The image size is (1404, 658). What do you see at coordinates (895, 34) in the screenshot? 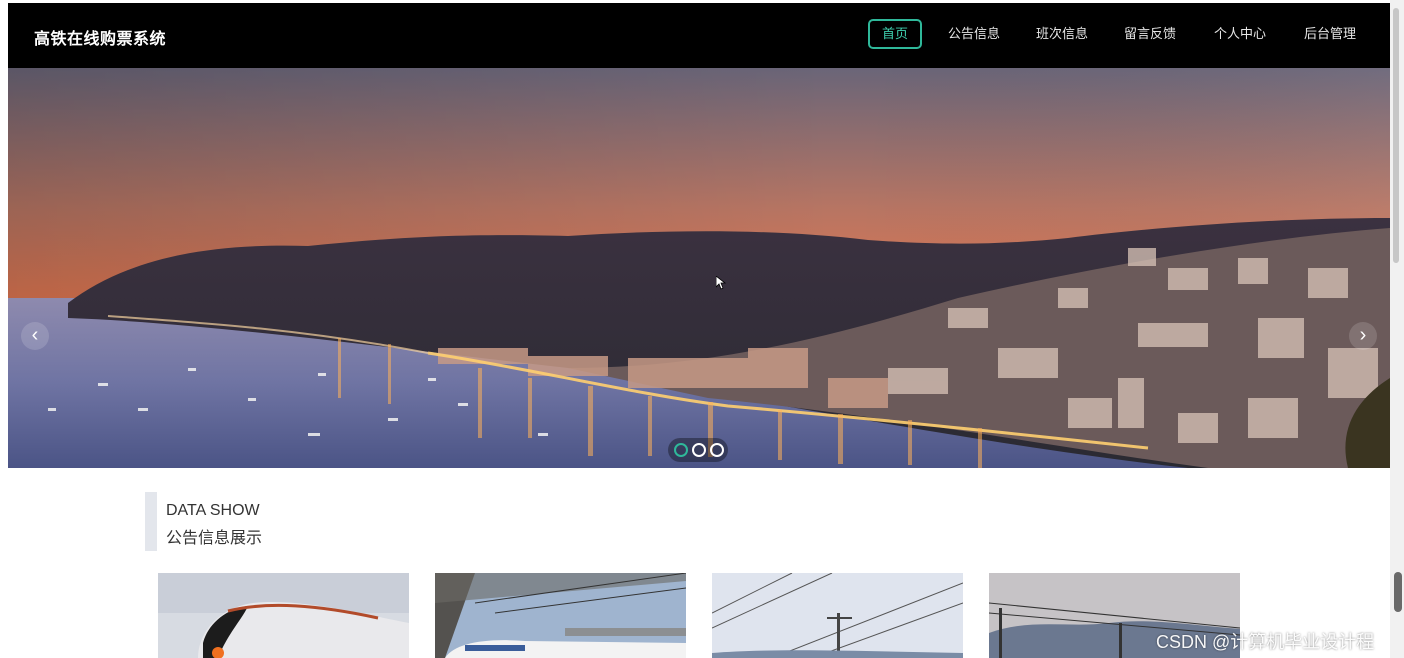
I see `nav-item-home: 首页` at bounding box center [895, 34].